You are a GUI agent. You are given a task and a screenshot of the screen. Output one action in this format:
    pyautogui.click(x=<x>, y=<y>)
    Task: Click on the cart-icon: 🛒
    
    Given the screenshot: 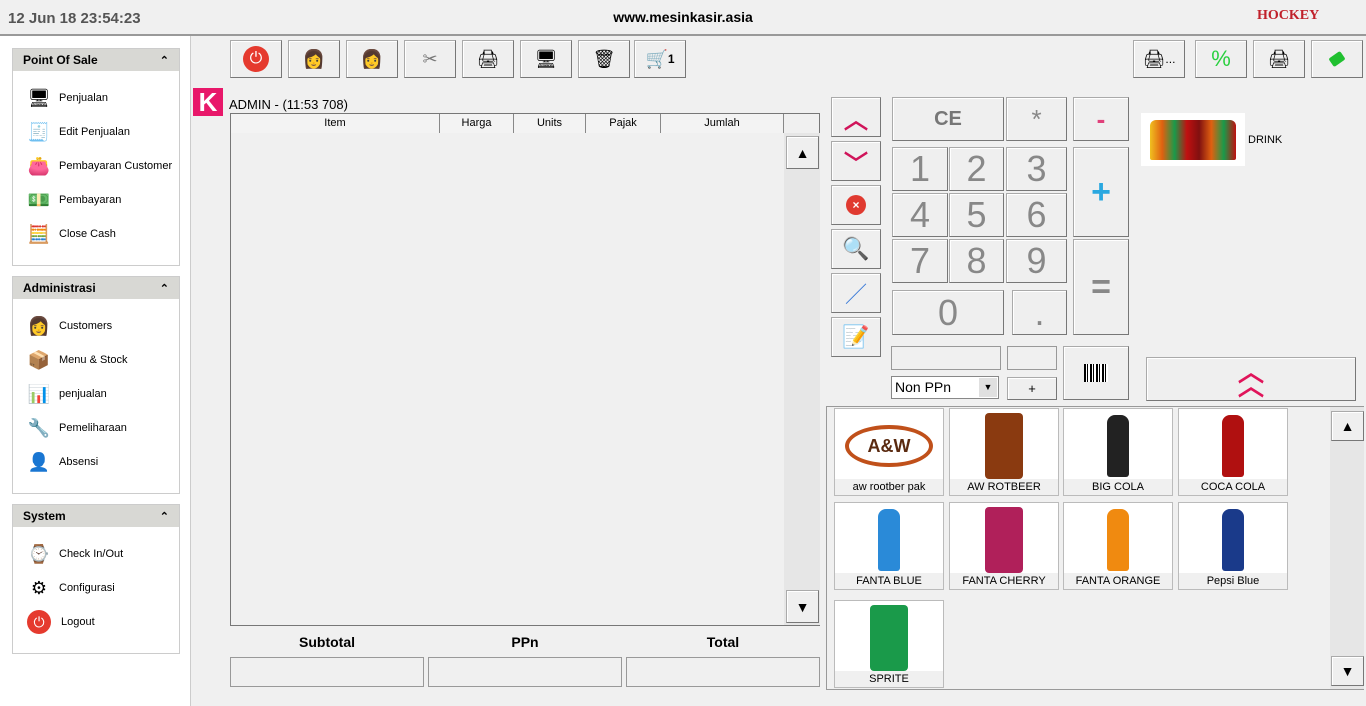 What is the action you would take?
    pyautogui.click(x=656, y=58)
    